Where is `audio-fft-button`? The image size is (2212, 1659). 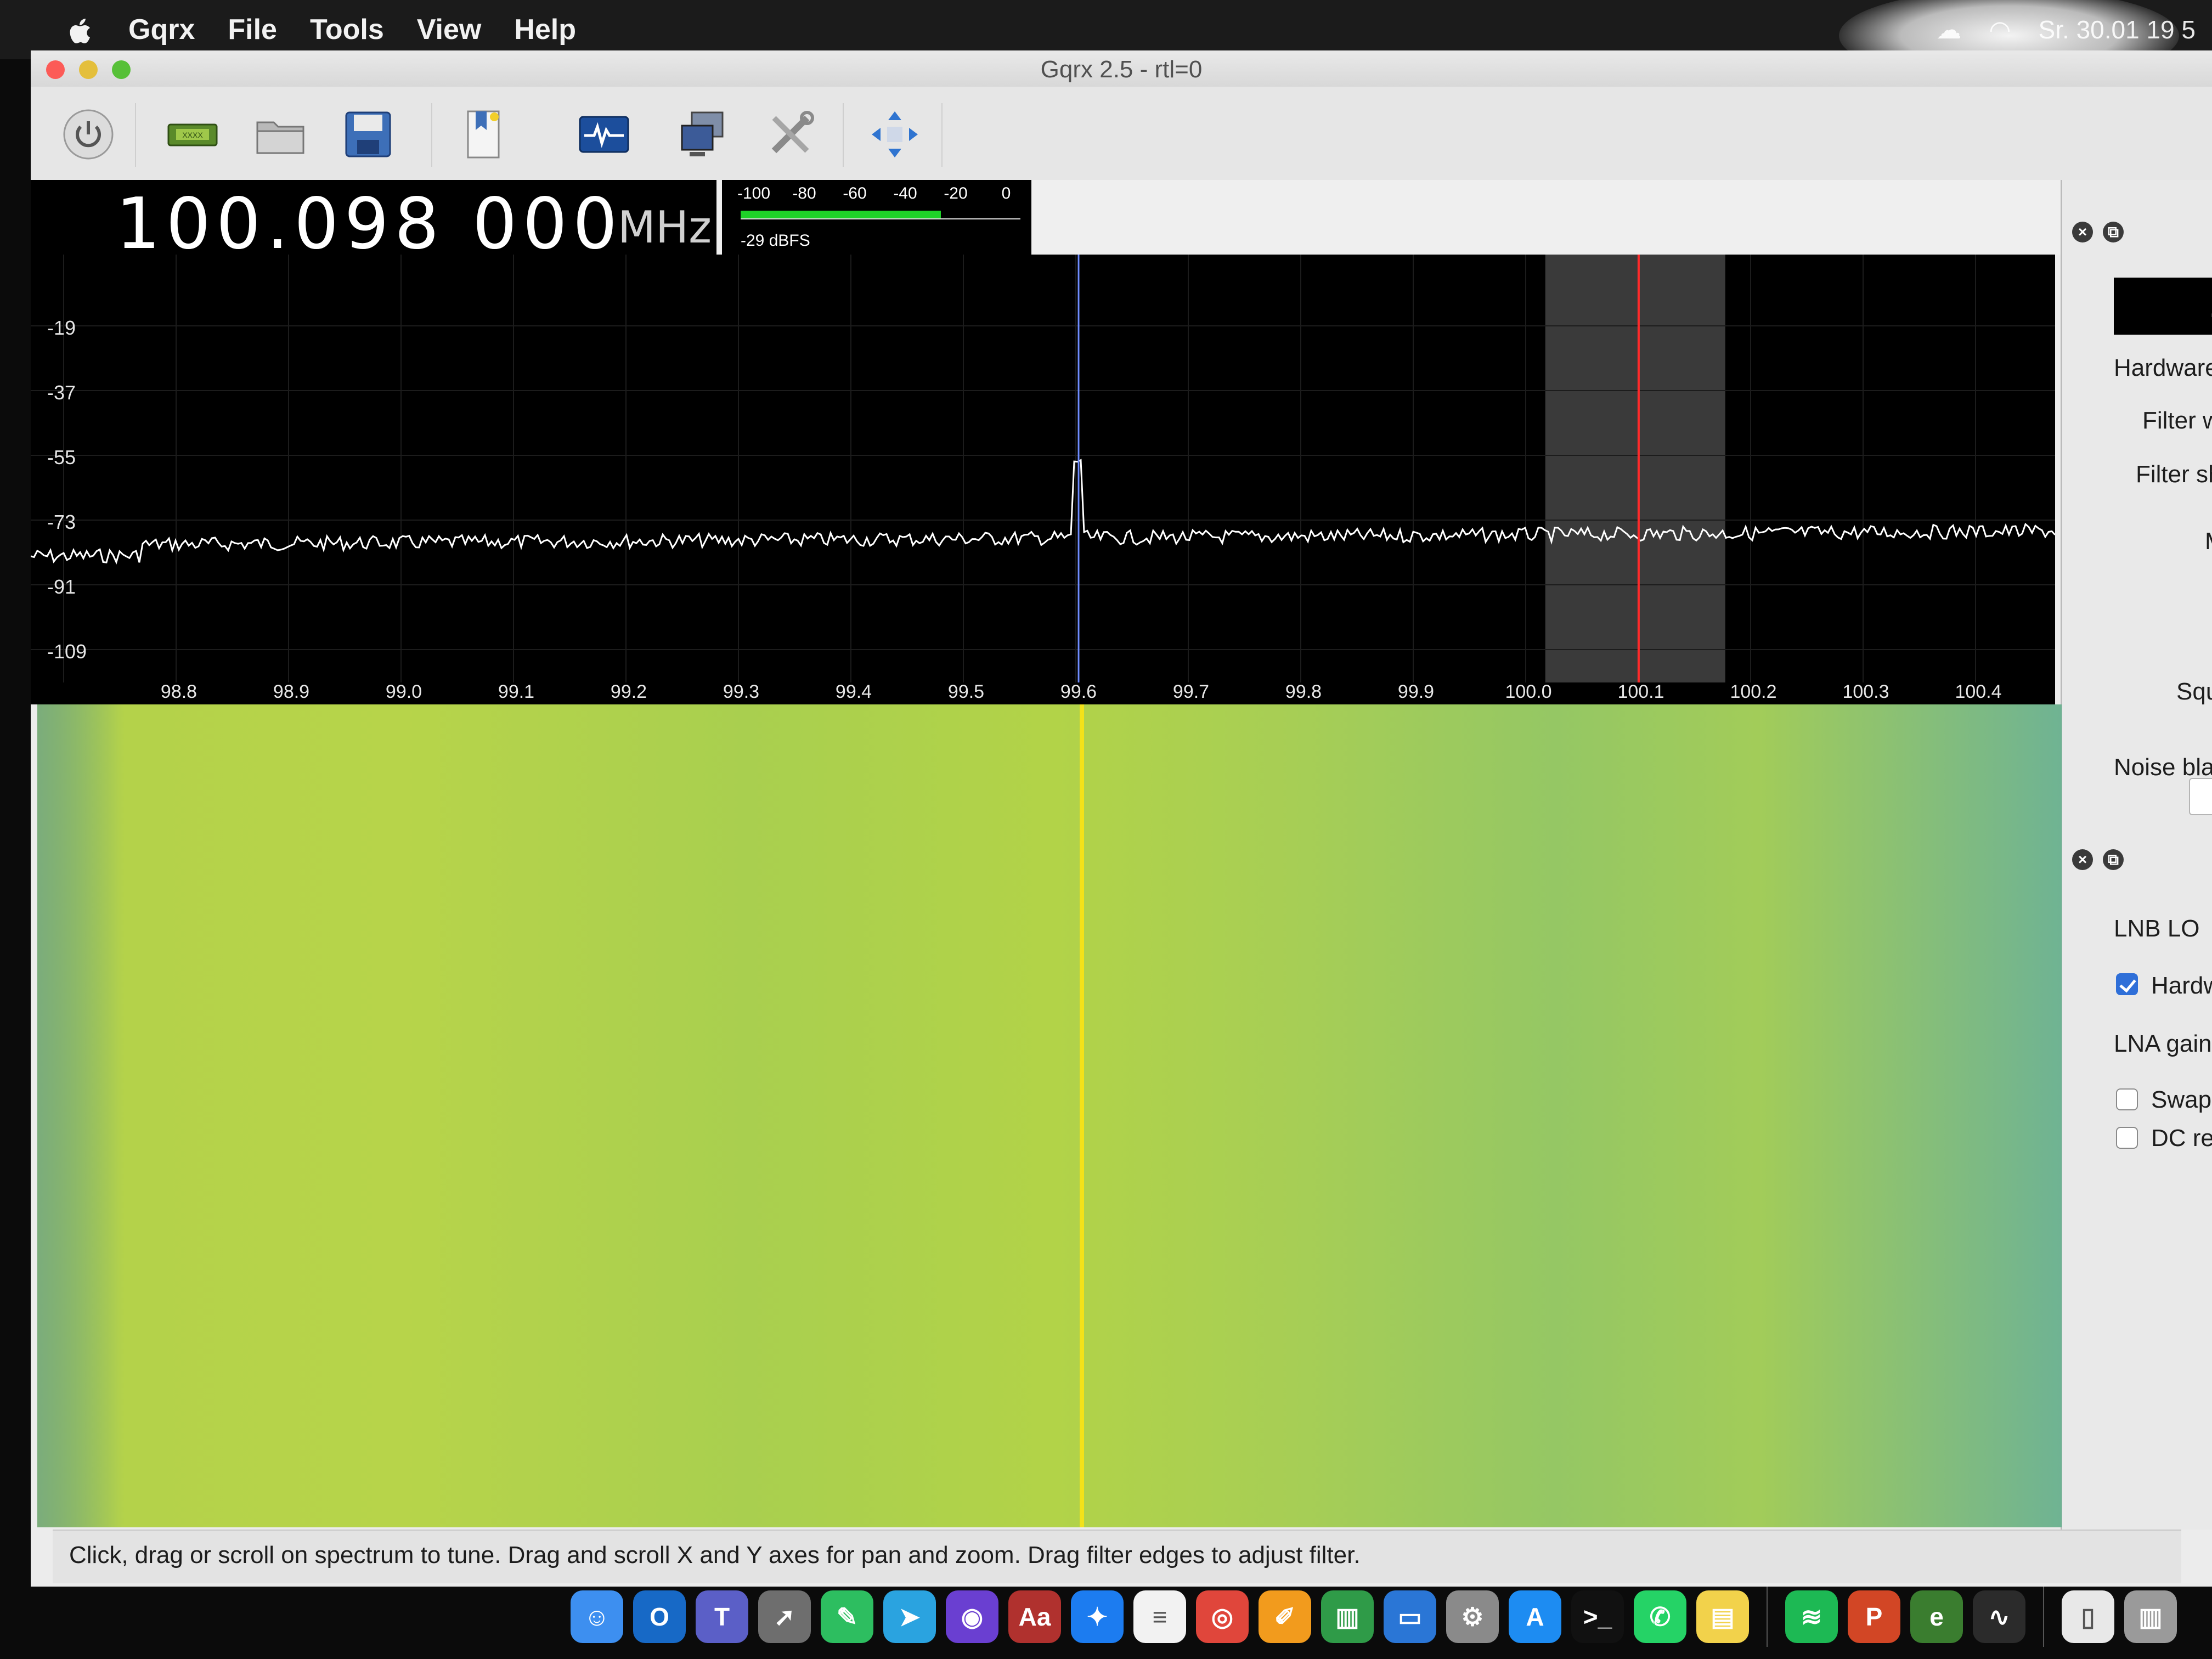
audio-fft-button is located at coordinates (604, 134).